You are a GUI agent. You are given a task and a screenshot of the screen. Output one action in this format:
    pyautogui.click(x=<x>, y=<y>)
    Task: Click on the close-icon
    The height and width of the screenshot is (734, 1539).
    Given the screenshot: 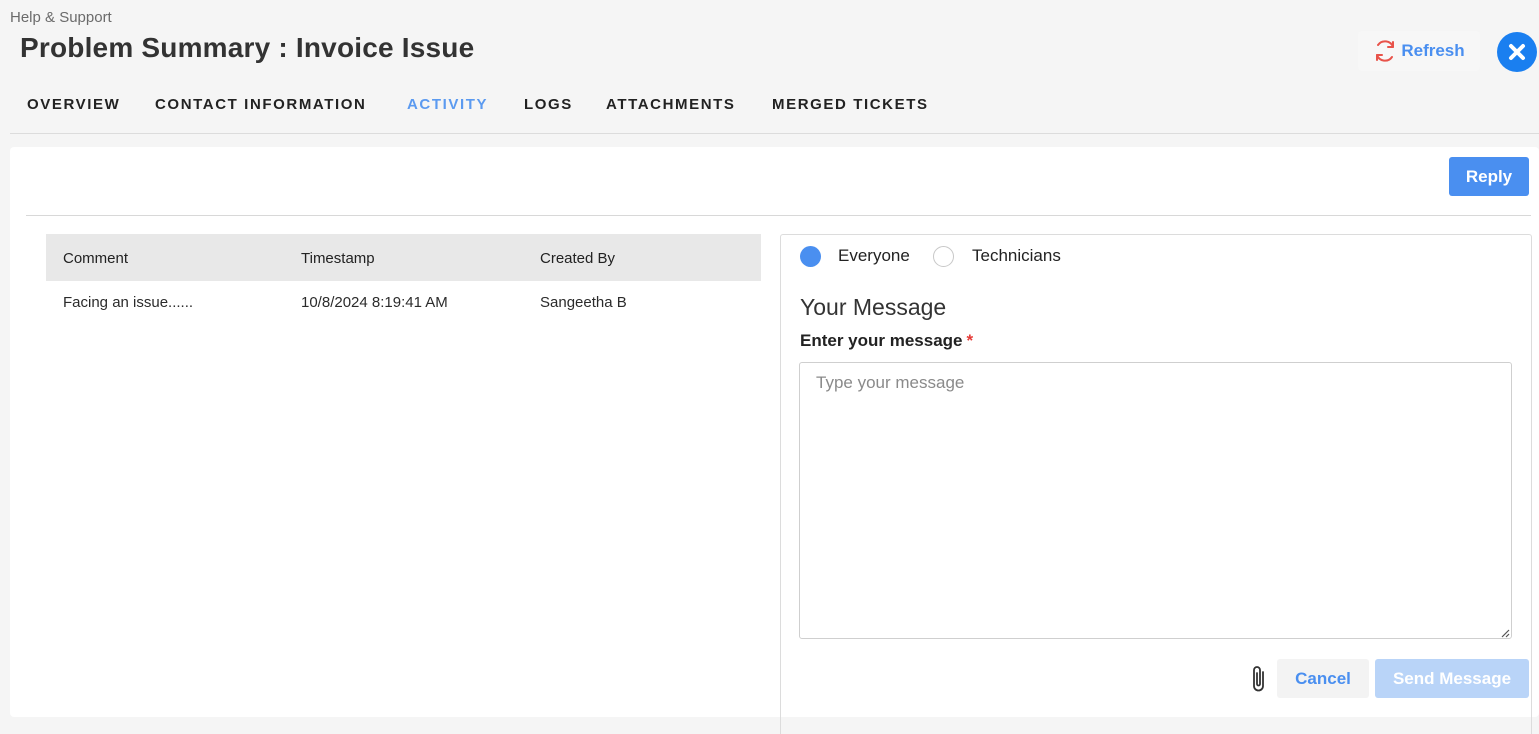 What is the action you would take?
    pyautogui.click(x=1517, y=52)
    